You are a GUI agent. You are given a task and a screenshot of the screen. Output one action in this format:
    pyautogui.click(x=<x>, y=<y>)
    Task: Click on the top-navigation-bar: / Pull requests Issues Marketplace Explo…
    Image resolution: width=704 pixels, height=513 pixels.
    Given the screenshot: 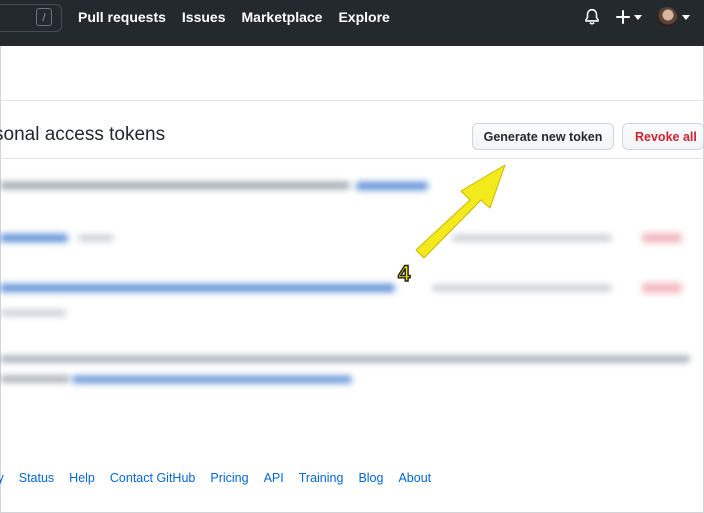 What is the action you would take?
    pyautogui.click(x=352, y=23)
    